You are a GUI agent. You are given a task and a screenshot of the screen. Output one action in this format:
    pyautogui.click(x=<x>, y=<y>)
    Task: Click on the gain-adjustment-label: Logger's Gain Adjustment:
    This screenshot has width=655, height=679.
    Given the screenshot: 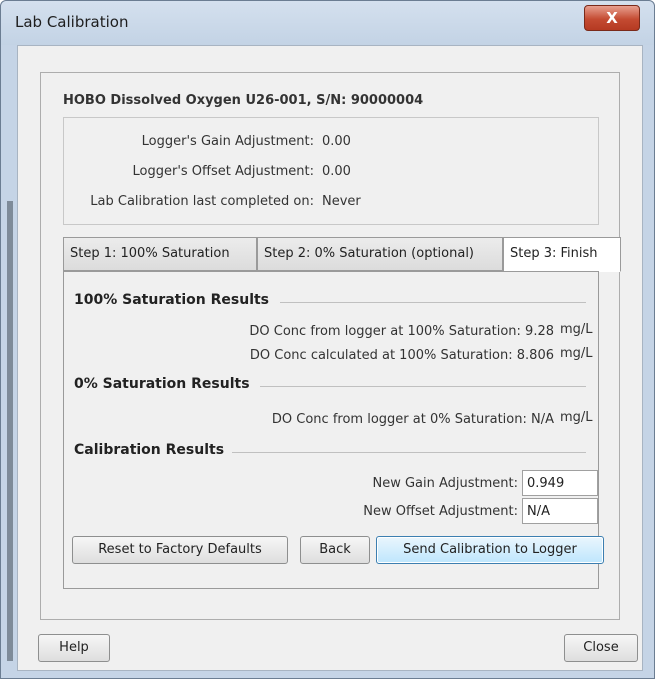 What is the action you would take?
    pyautogui.click(x=227, y=141)
    